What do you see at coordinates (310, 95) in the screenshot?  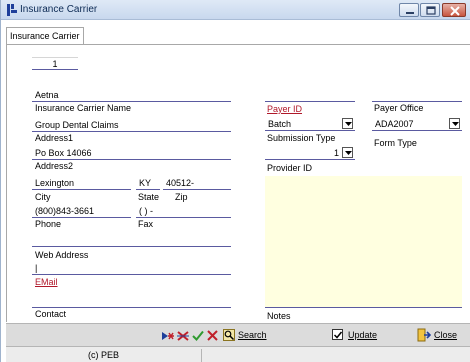 I see `payer-id-input` at bounding box center [310, 95].